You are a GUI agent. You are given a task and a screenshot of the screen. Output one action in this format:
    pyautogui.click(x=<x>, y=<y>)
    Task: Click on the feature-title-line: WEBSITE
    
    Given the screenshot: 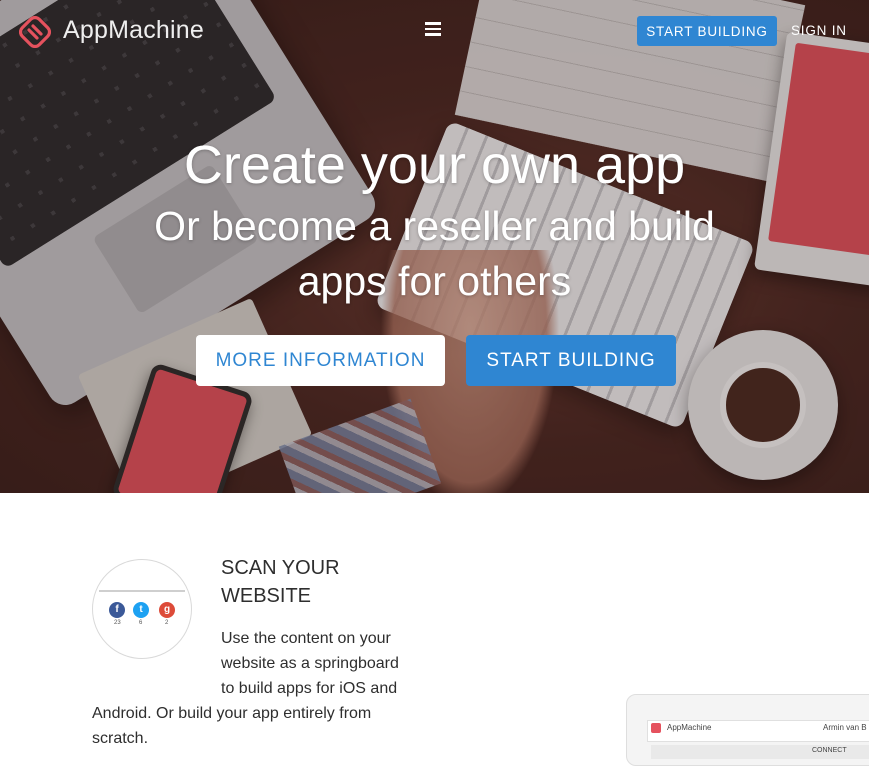 What is the action you would take?
    pyautogui.click(x=266, y=596)
    